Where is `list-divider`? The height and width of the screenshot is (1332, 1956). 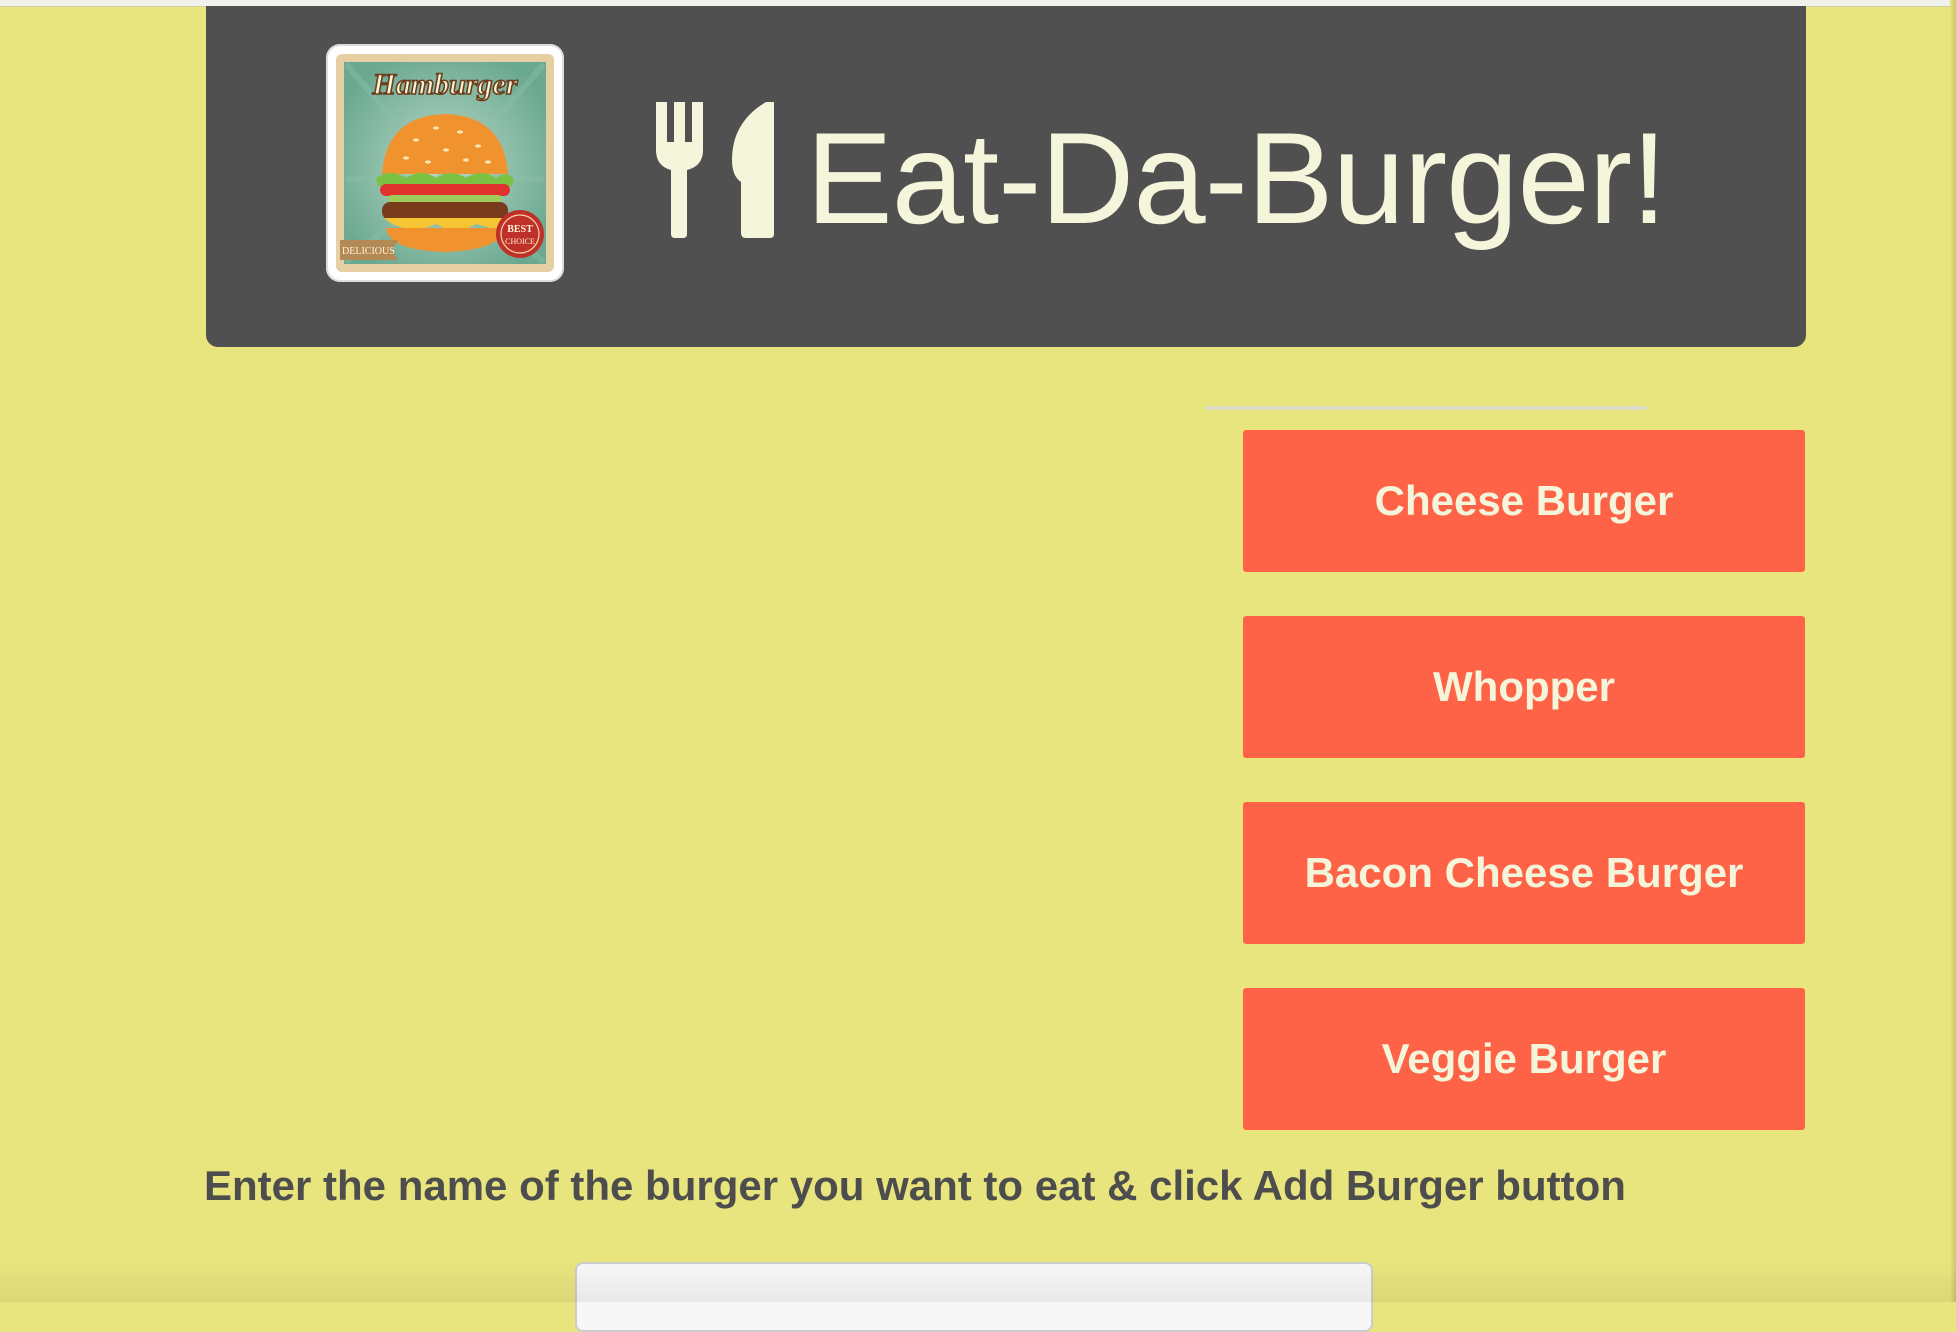
list-divider is located at coordinates (1426, 408).